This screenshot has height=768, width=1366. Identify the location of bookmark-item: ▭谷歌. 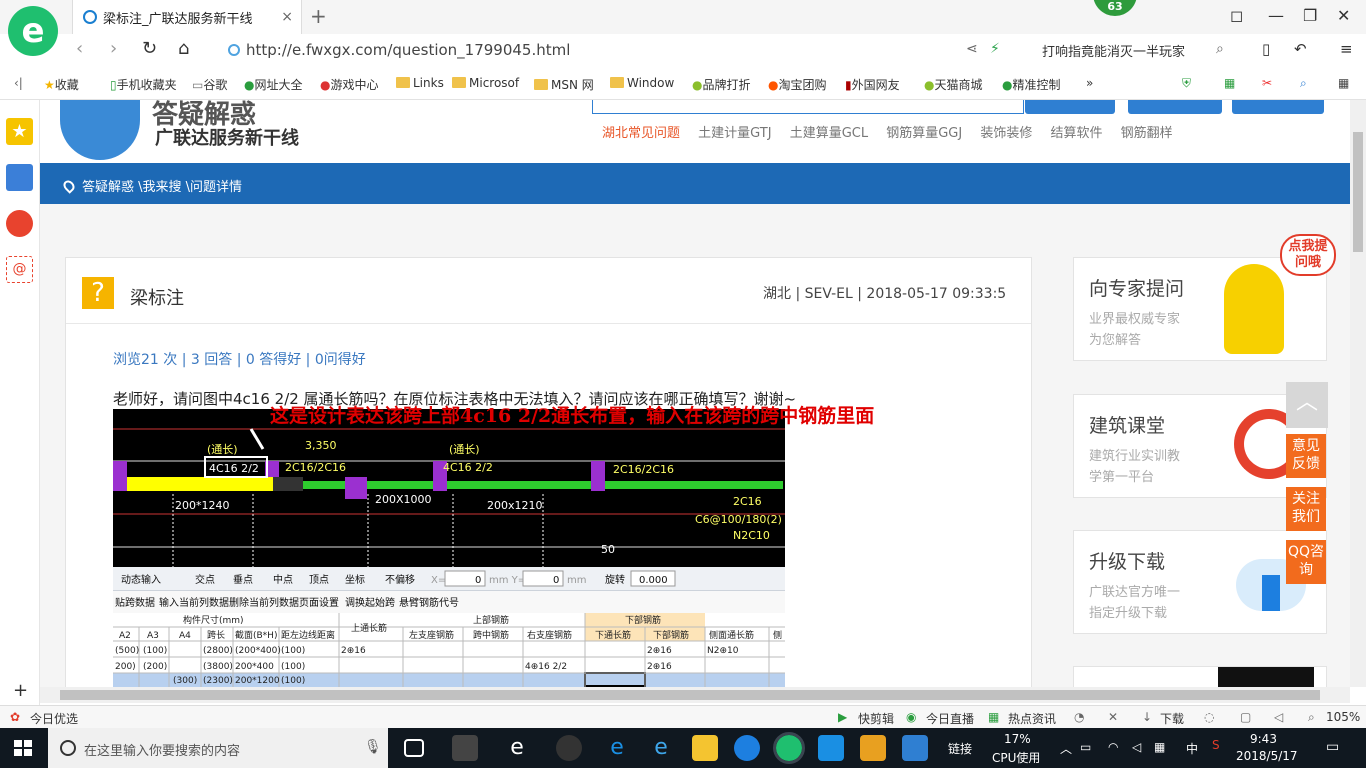
(209, 84).